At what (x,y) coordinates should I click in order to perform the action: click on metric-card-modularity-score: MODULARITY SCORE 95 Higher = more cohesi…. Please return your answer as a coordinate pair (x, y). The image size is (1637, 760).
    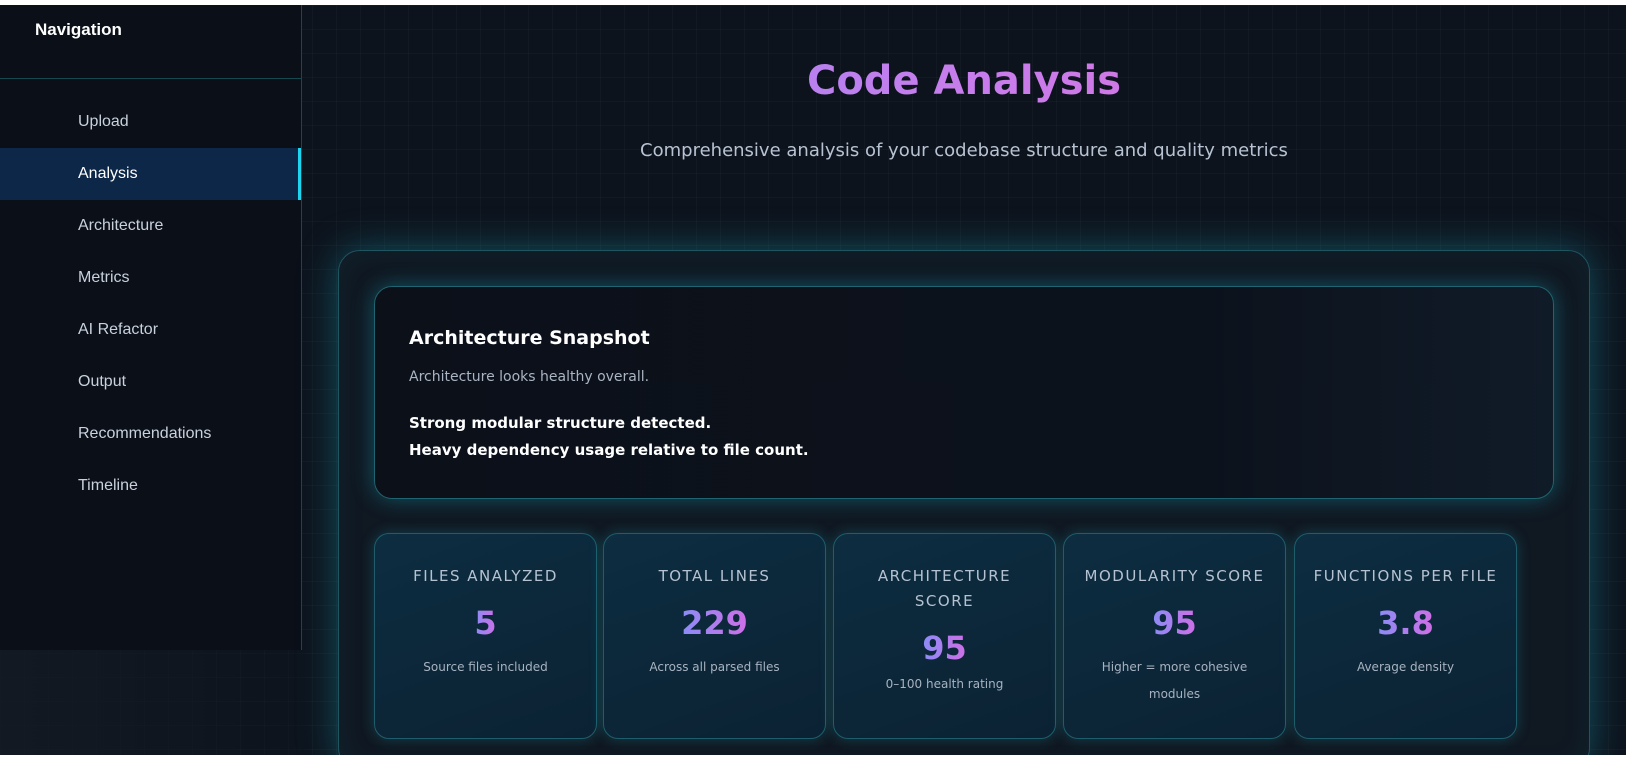
    Looking at the image, I should click on (1174, 636).